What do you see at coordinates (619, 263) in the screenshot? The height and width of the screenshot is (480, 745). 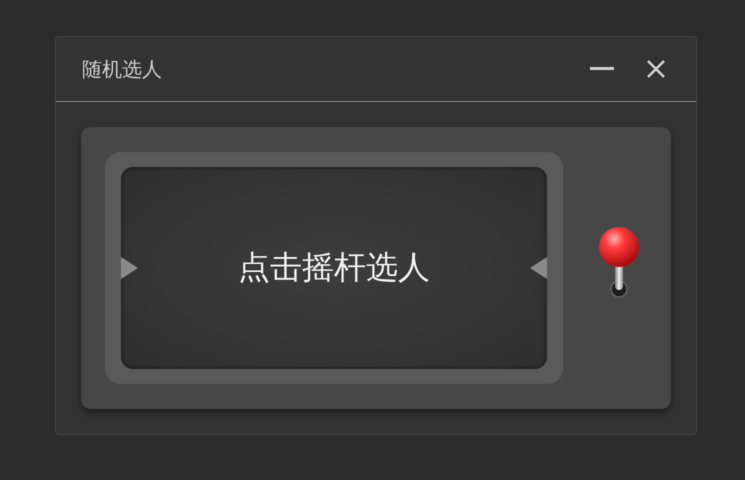 I see `lever-handle` at bounding box center [619, 263].